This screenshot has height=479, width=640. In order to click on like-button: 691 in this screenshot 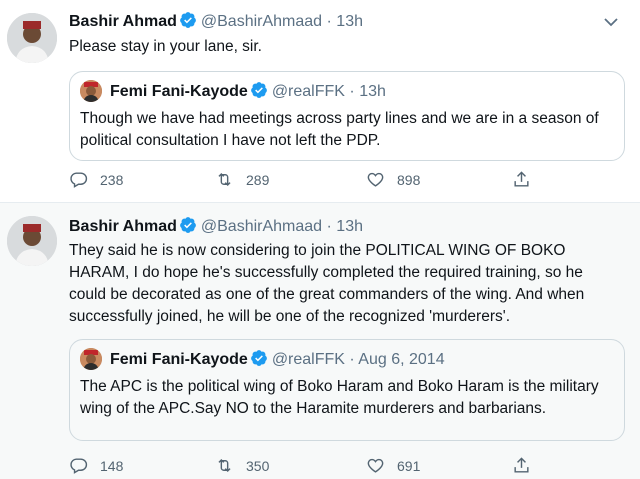, I will do `click(393, 465)`.